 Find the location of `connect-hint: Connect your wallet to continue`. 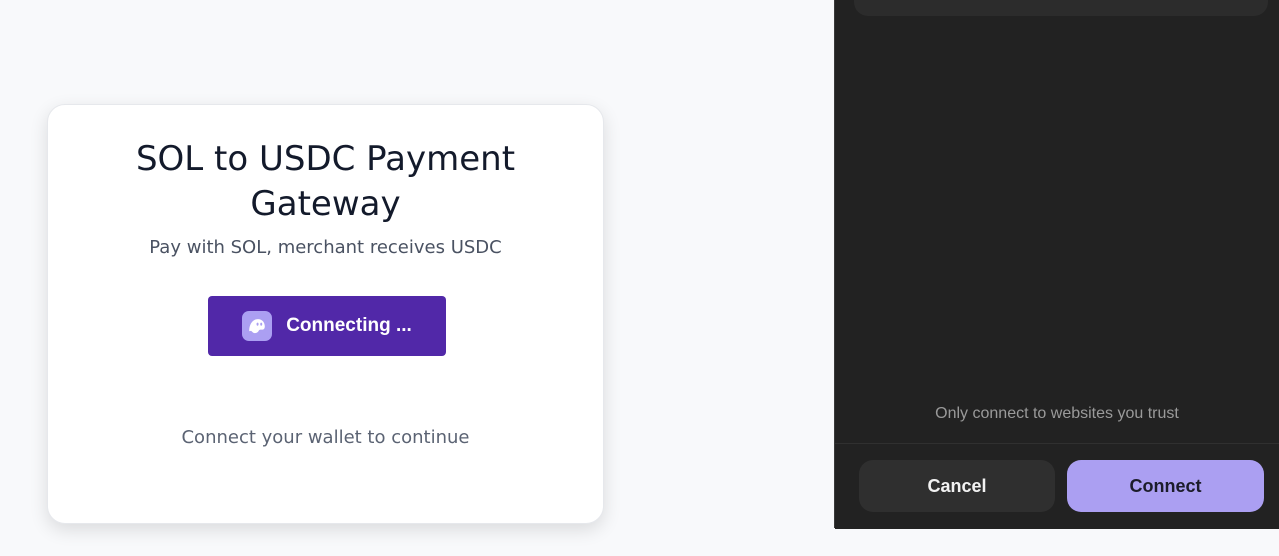

connect-hint: Connect your wallet to continue is located at coordinates (325, 437).